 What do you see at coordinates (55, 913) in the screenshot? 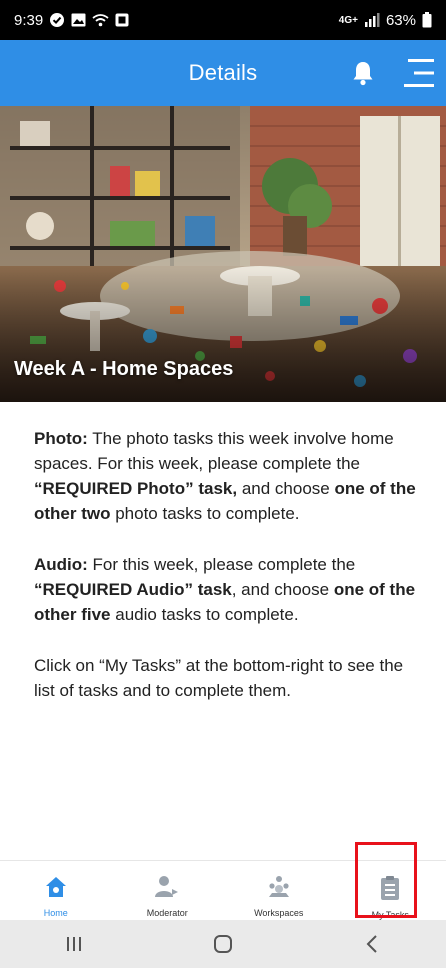
I see `nav-home-label: Home` at bounding box center [55, 913].